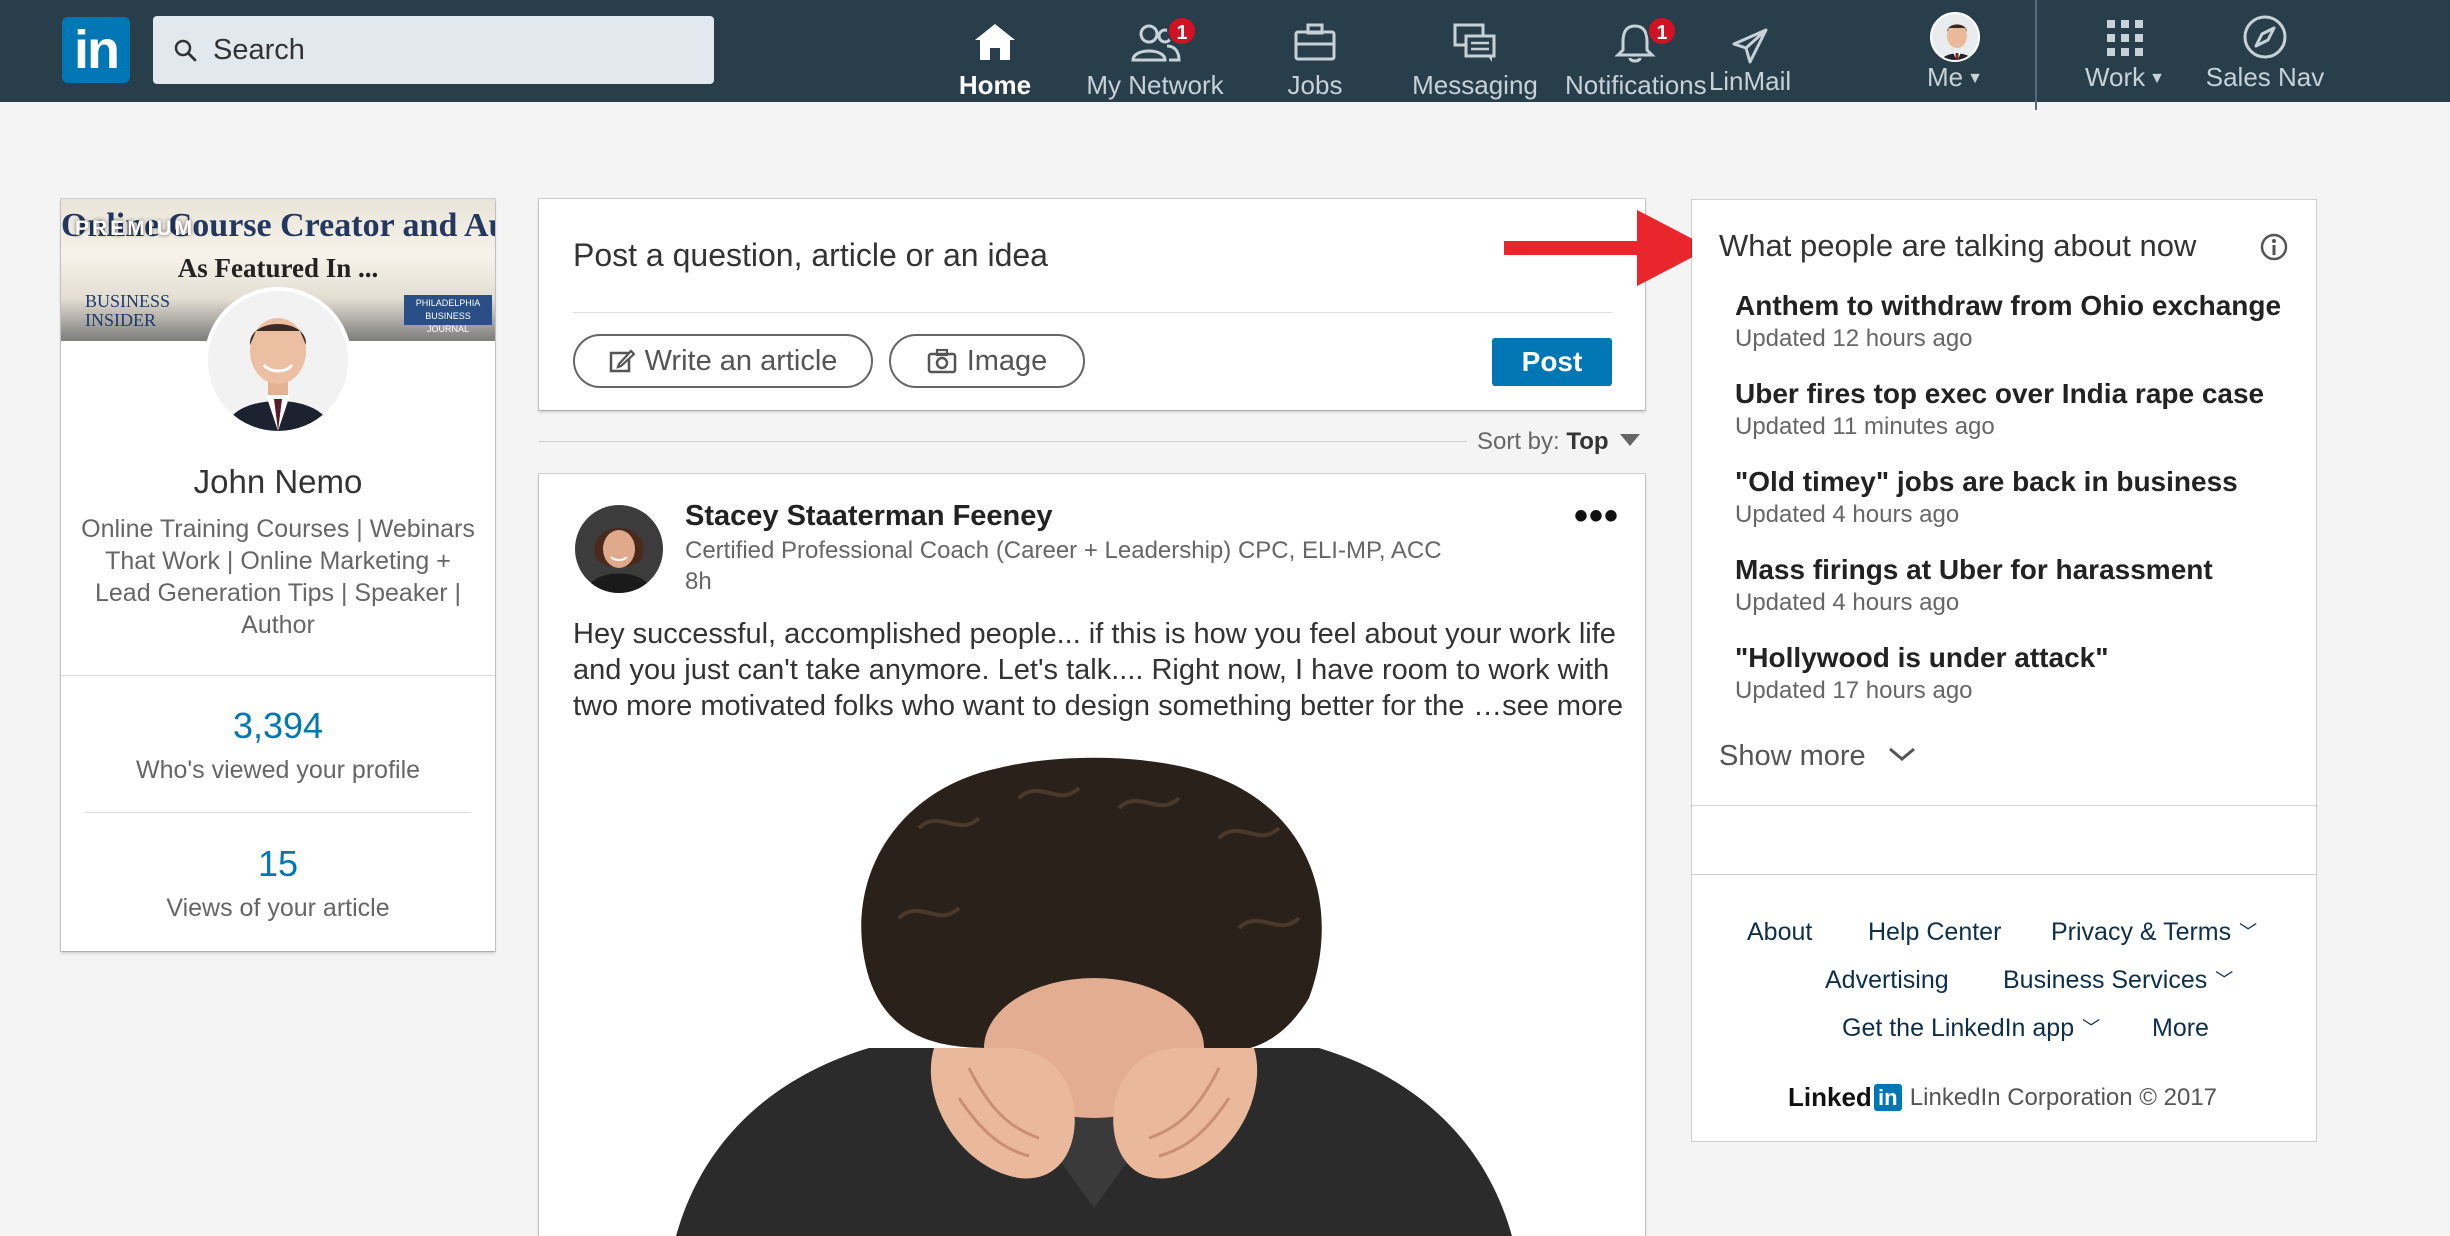 The width and height of the screenshot is (2450, 1236). Describe the element at coordinates (278, 908) in the screenshot. I see `article-views-label: Views of your article` at that location.